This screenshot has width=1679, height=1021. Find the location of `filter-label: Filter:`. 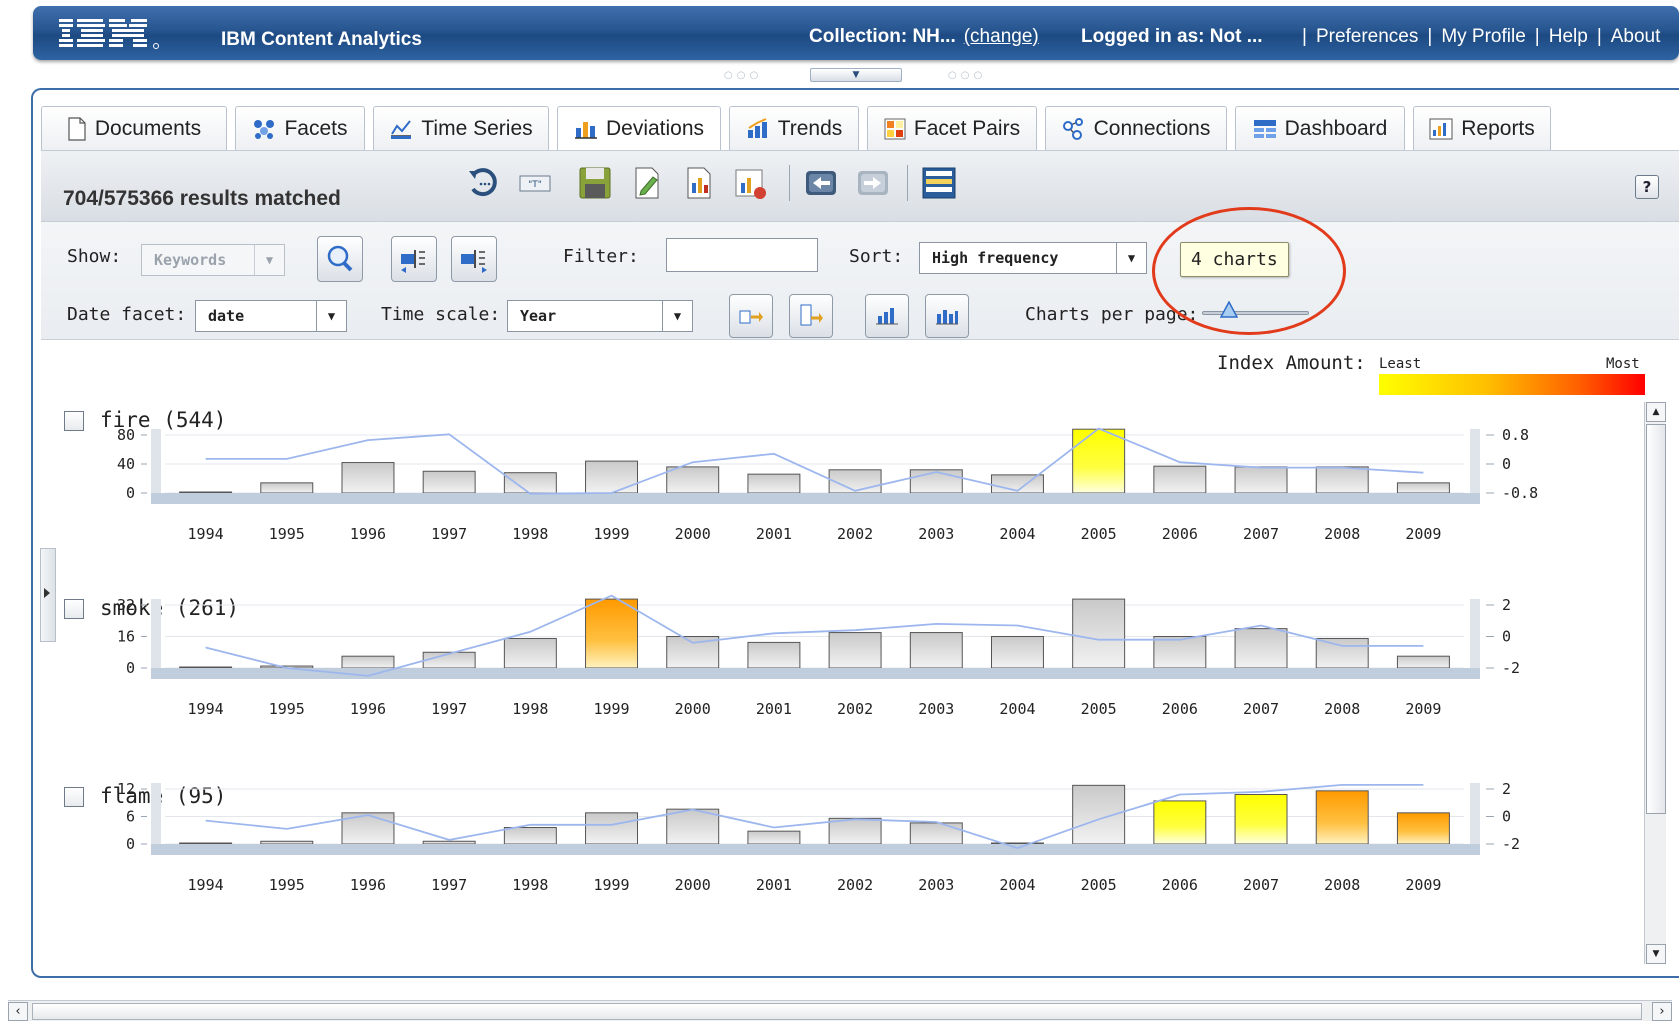

filter-label: Filter: is located at coordinates (601, 256).